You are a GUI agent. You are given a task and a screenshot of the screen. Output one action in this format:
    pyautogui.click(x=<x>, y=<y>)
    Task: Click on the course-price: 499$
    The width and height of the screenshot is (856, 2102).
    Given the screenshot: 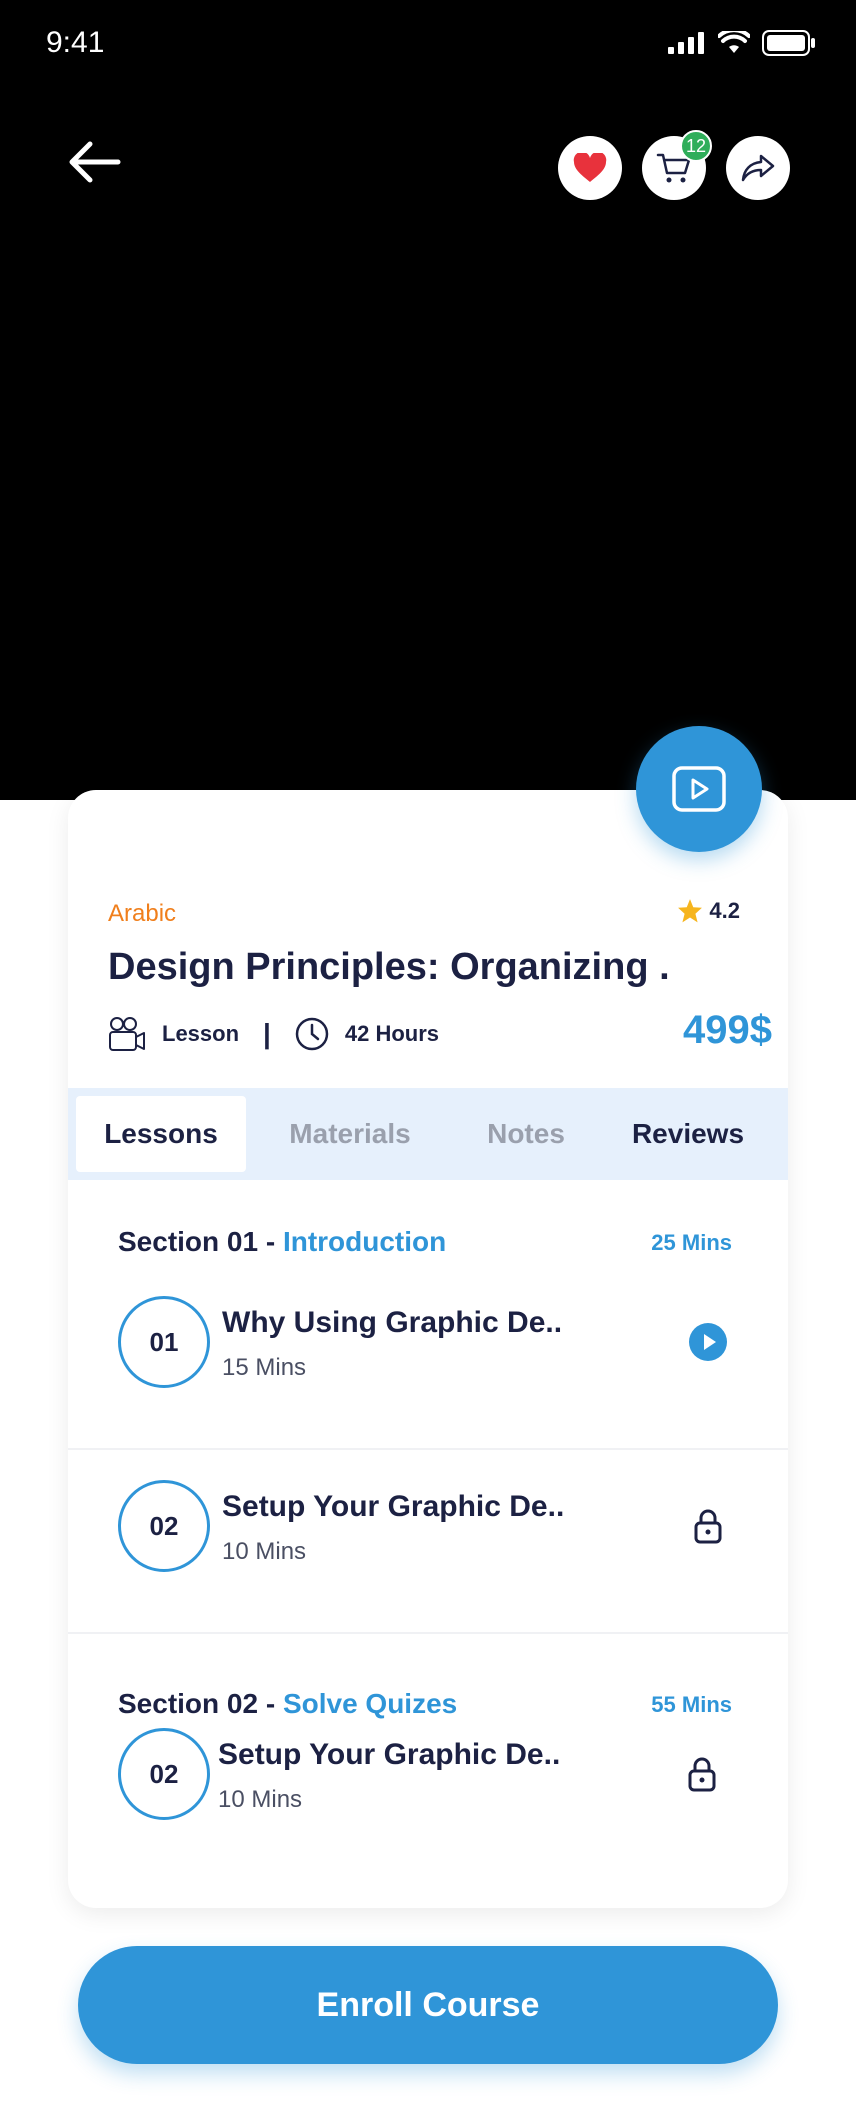 What is the action you would take?
    pyautogui.click(x=727, y=1030)
    